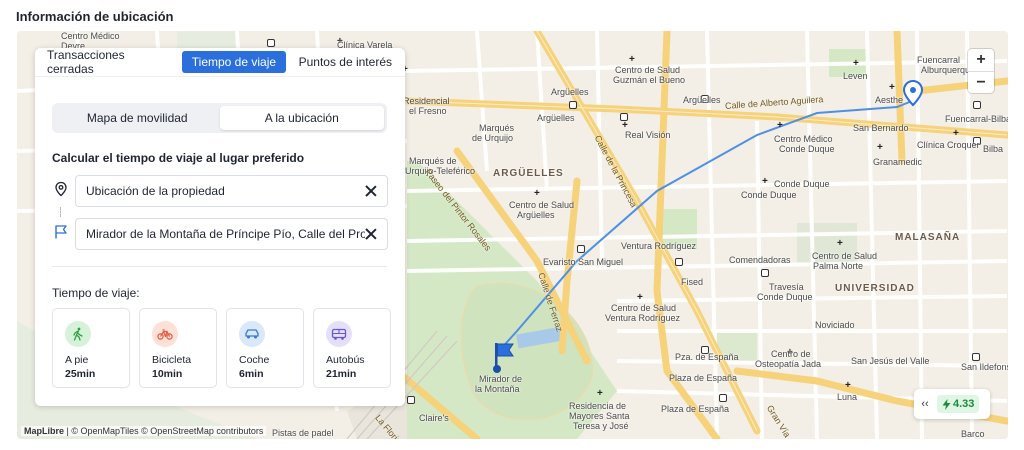 The width and height of the screenshot is (1024, 450). Describe the element at coordinates (838, 266) in the screenshot. I see `map-label: Palma Norte` at that location.